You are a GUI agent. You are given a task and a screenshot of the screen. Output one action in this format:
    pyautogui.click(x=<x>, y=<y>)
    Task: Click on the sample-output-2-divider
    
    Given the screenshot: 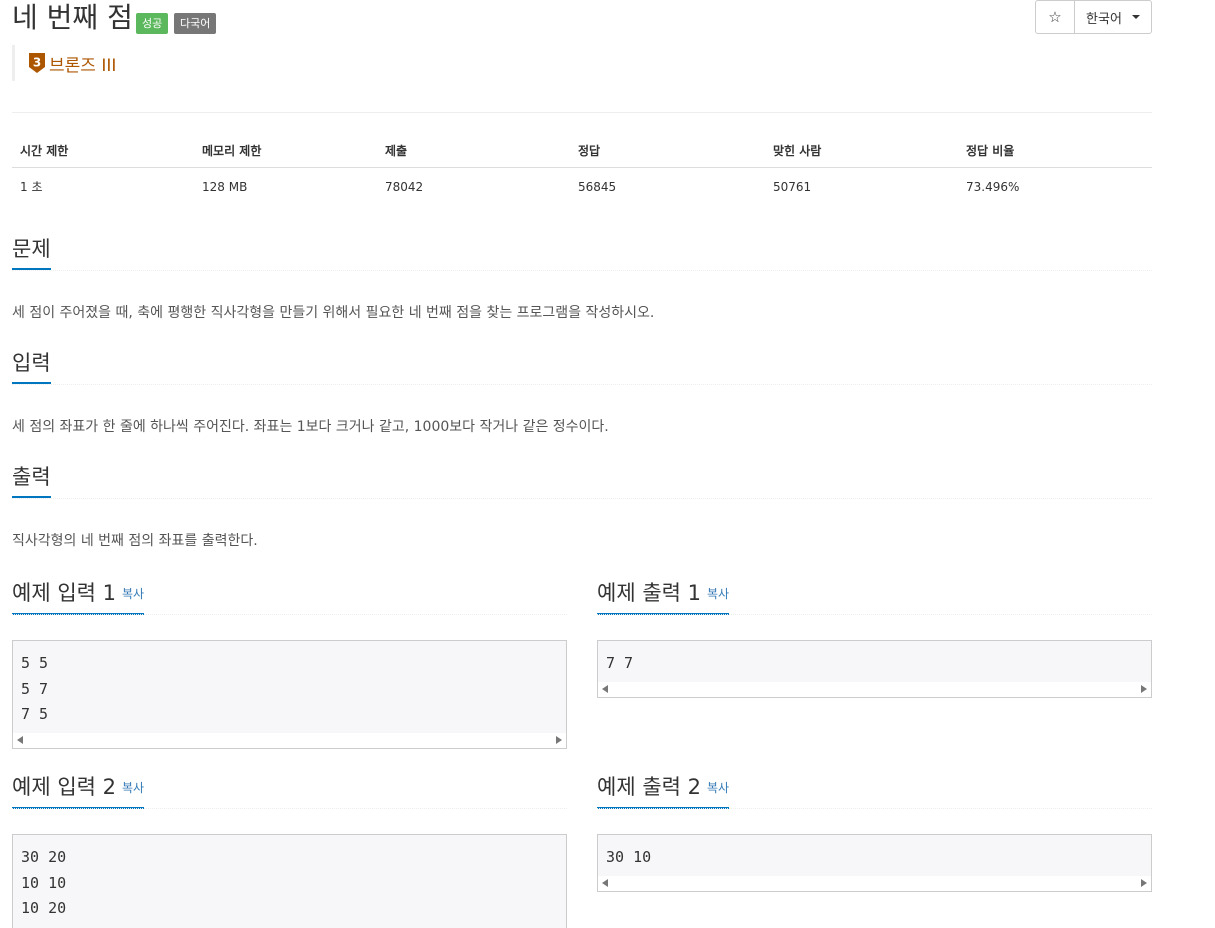 What is the action you would take?
    pyautogui.click(x=874, y=809)
    